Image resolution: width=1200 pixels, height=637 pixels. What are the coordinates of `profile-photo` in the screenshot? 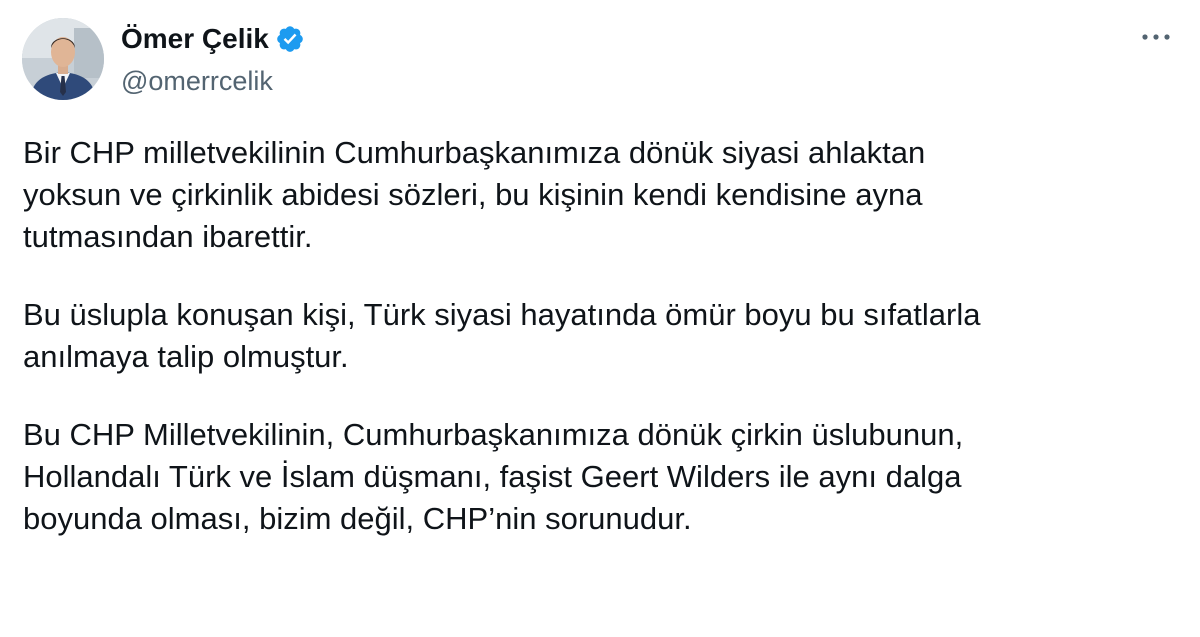 It's located at (63, 59).